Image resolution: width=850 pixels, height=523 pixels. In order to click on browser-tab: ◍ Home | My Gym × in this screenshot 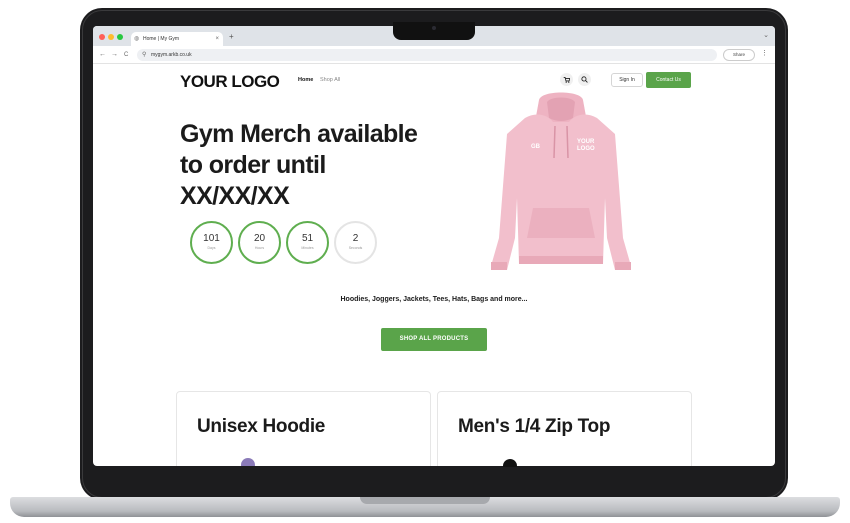, I will do `click(177, 39)`.